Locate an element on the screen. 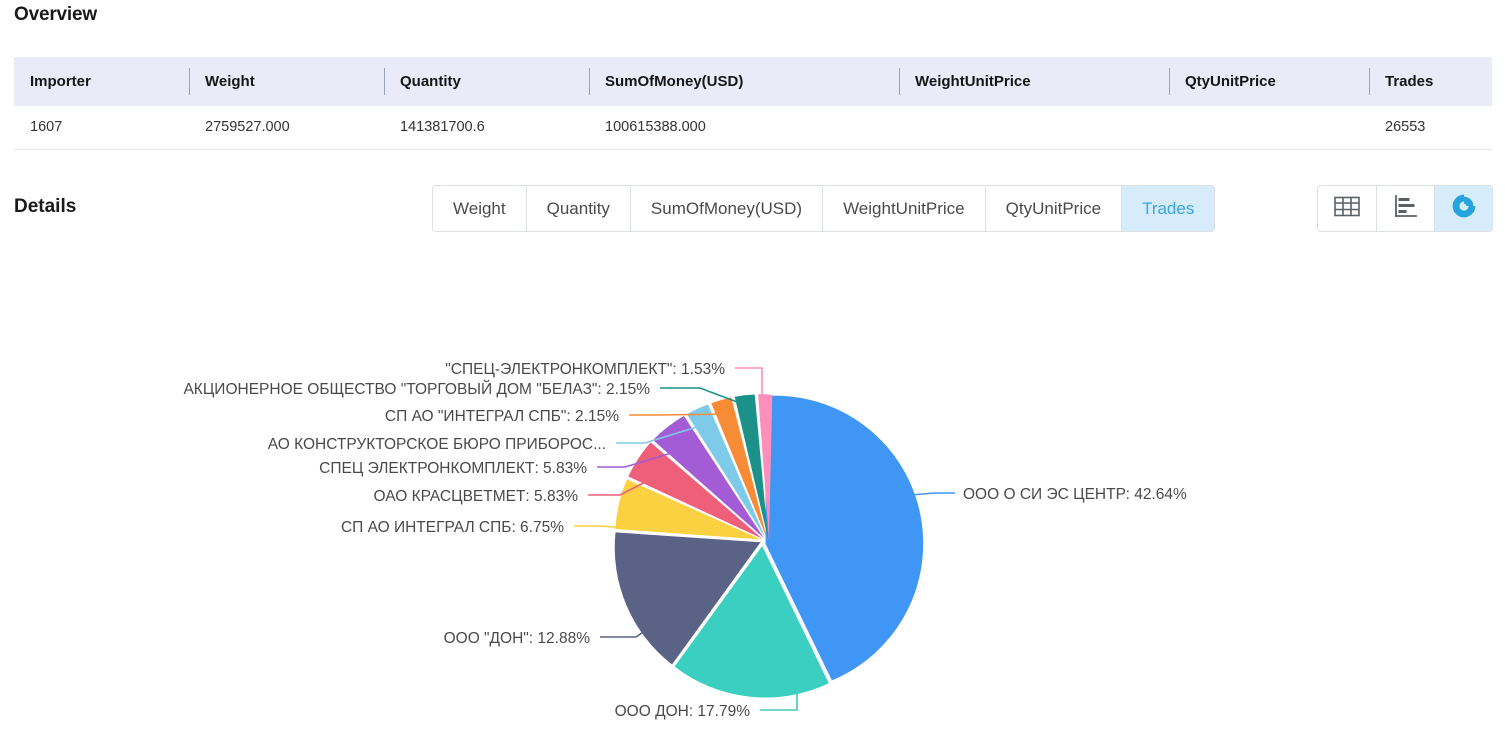  view-button-bar-chart is located at coordinates (1405, 208).